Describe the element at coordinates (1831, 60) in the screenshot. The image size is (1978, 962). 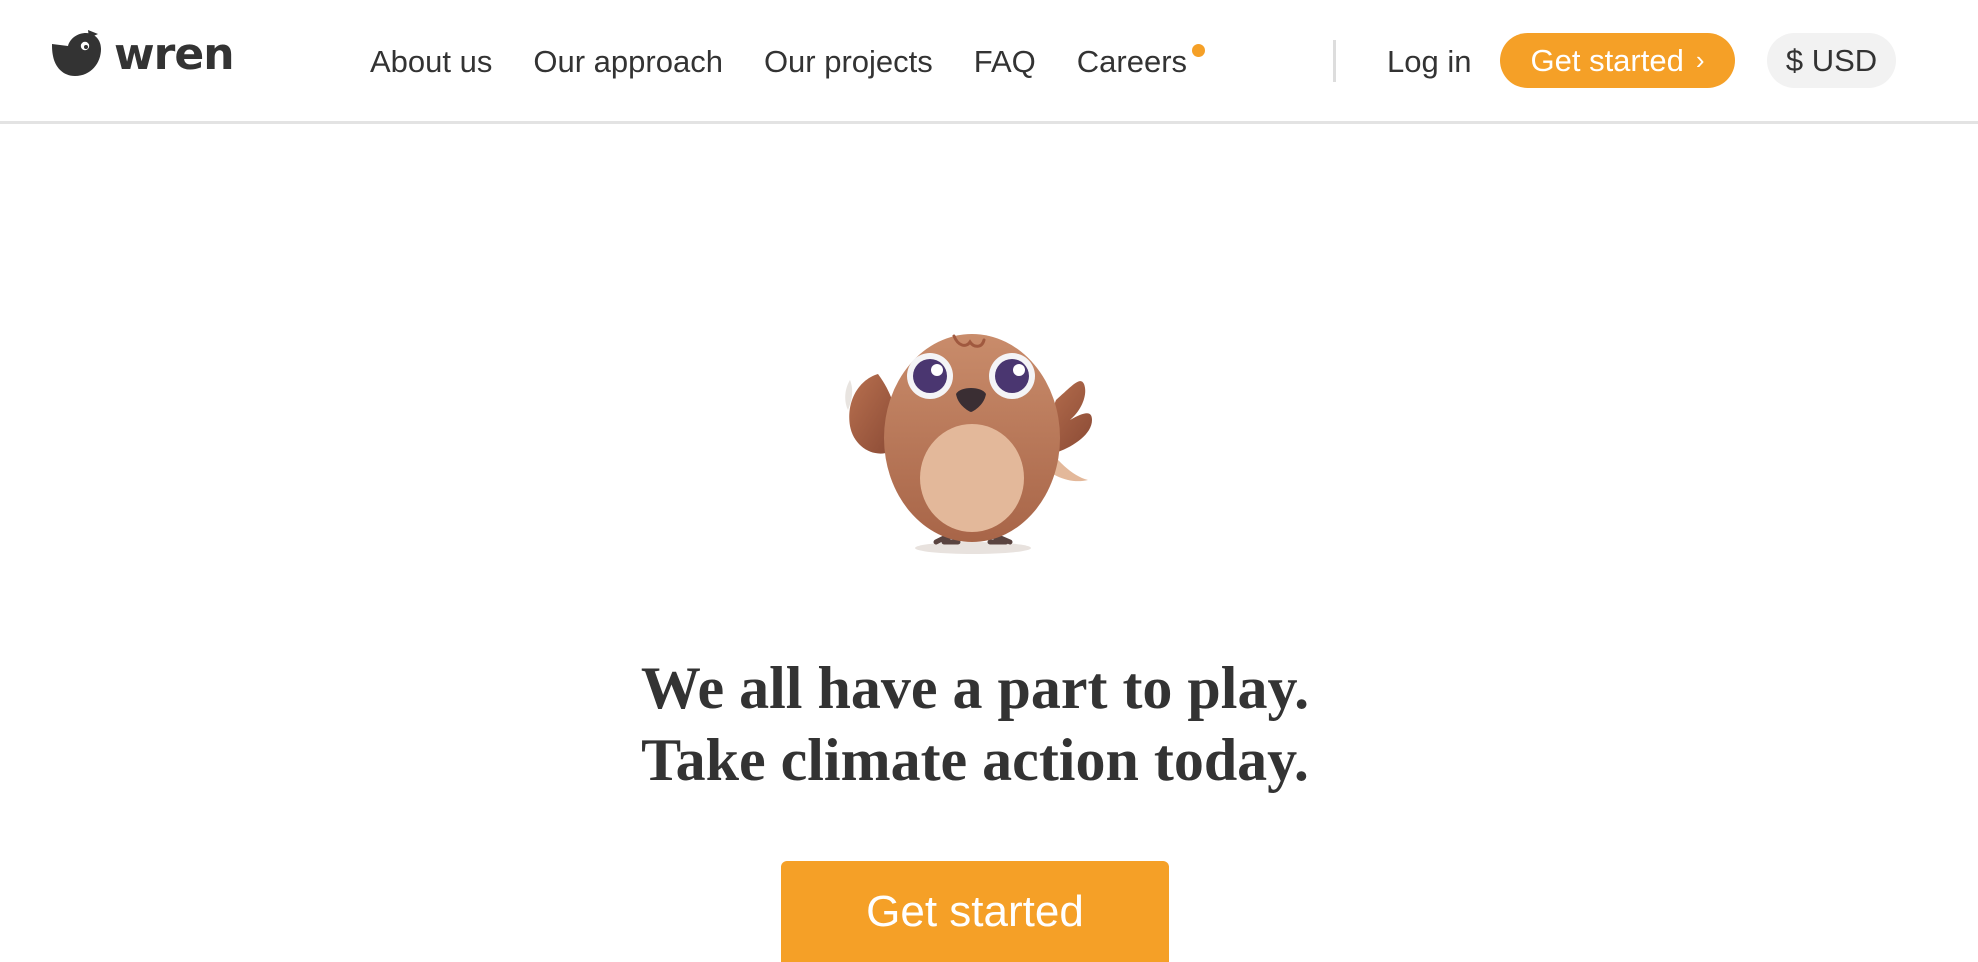
I see `currency-selector: $ USD` at that location.